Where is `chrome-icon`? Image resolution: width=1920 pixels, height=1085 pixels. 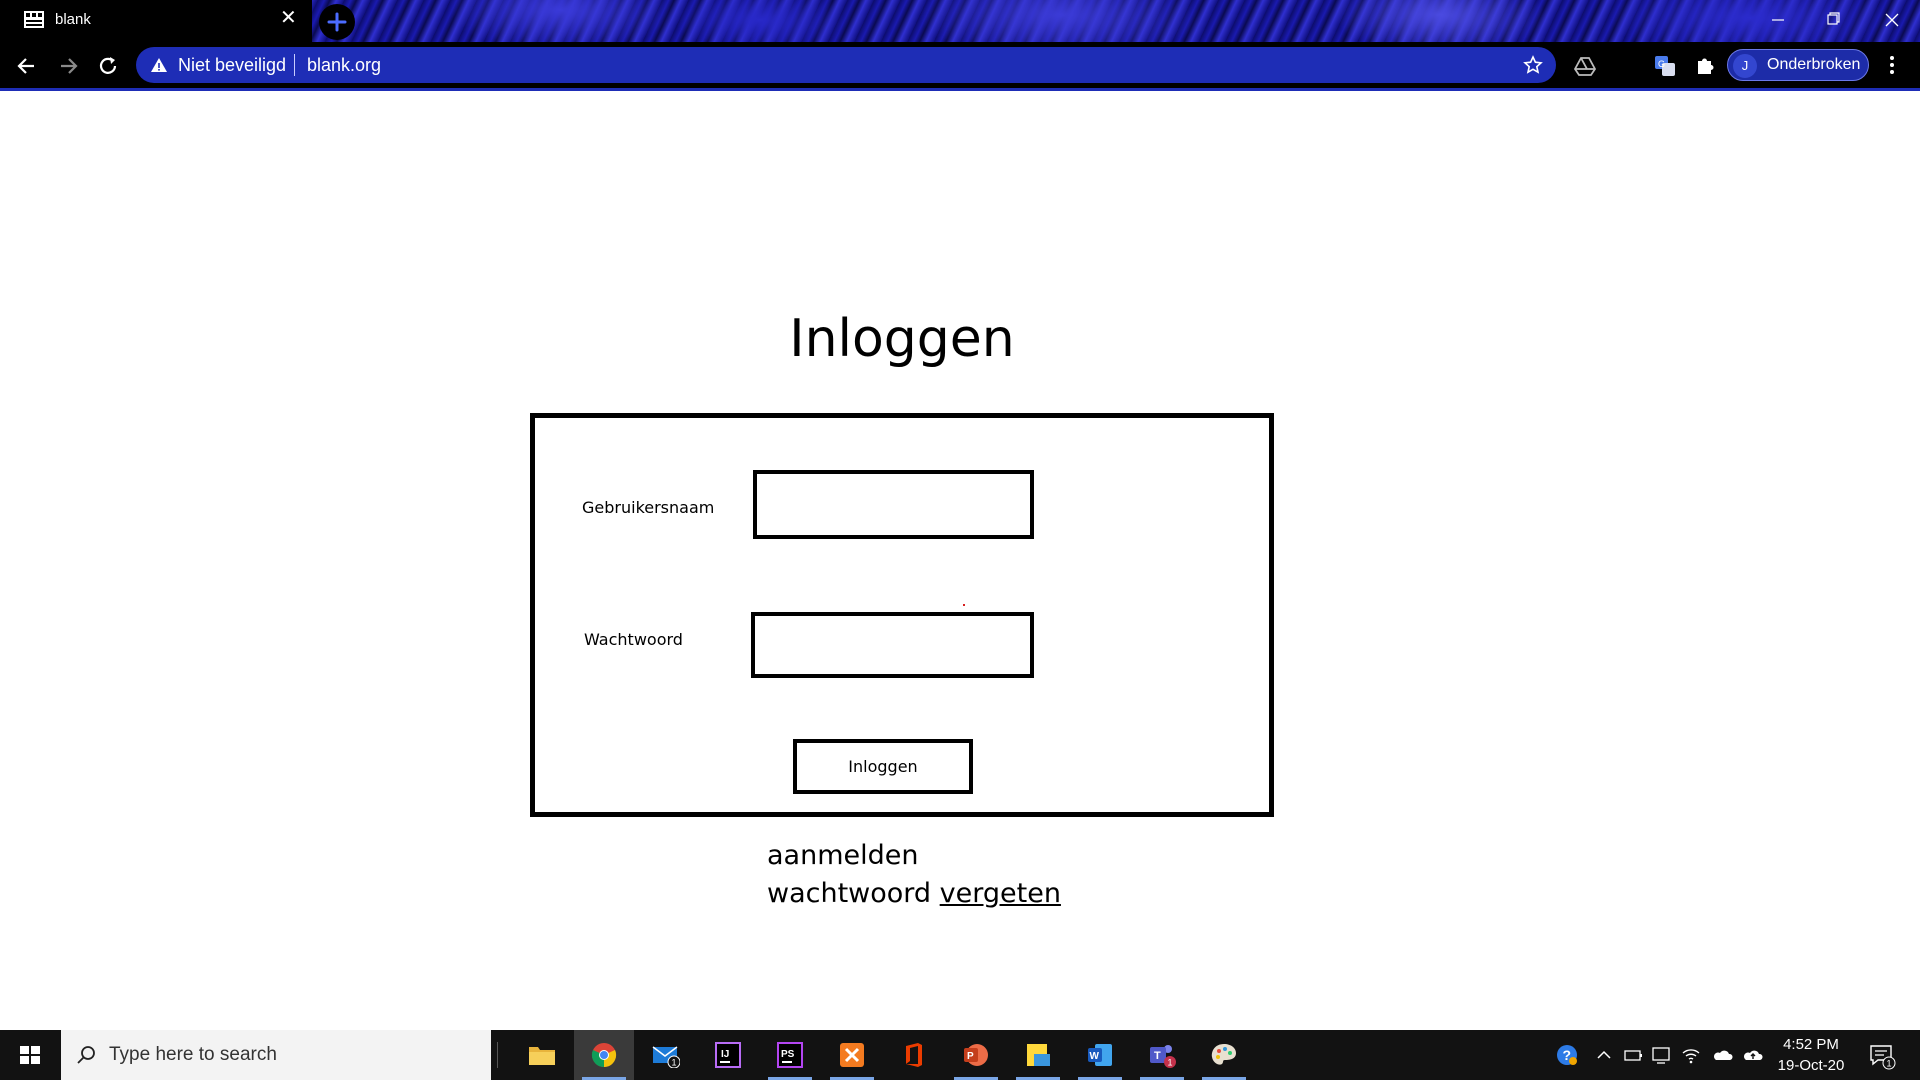
chrome-icon is located at coordinates (604, 1055).